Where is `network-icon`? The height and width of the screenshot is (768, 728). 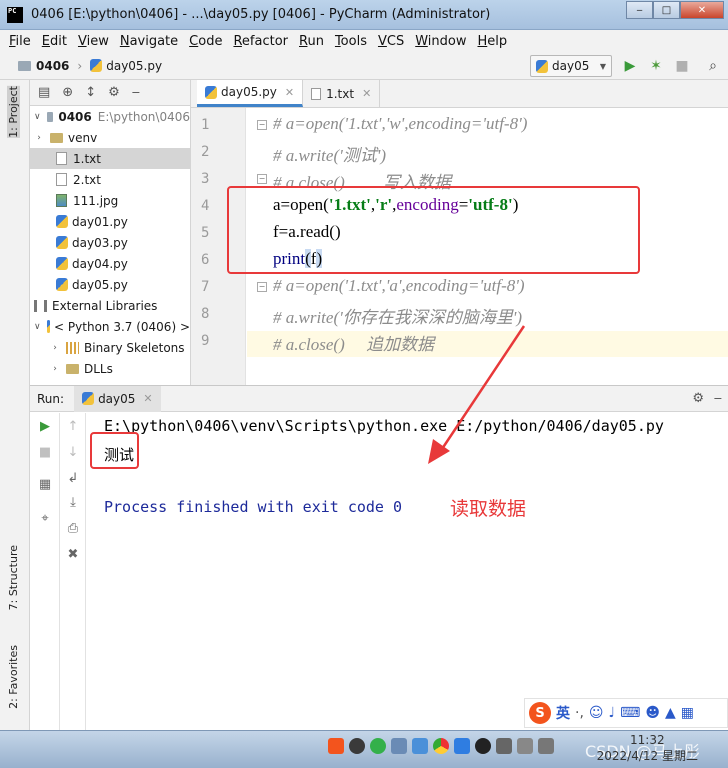 network-icon is located at coordinates (504, 746).